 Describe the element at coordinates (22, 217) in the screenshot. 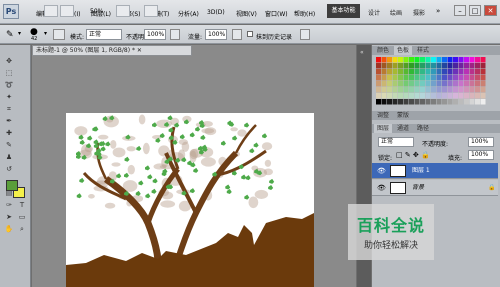

I see `shape-tool-icon: ▭` at that location.